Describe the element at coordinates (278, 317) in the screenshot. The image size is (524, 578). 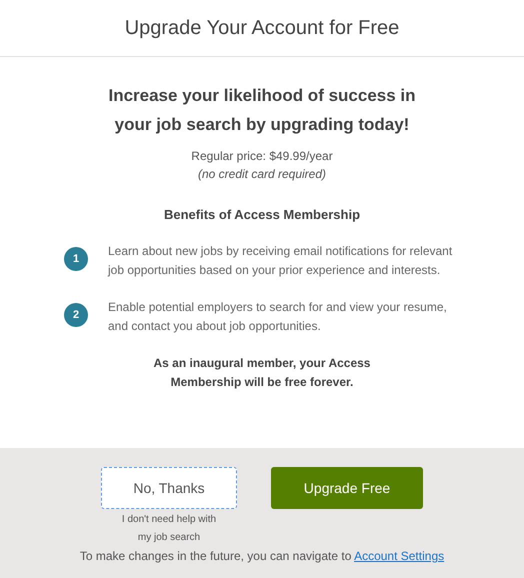
I see `benefit-text: Enable potential employers to search for and view your resume, and contact you about job opportunities.` at that location.